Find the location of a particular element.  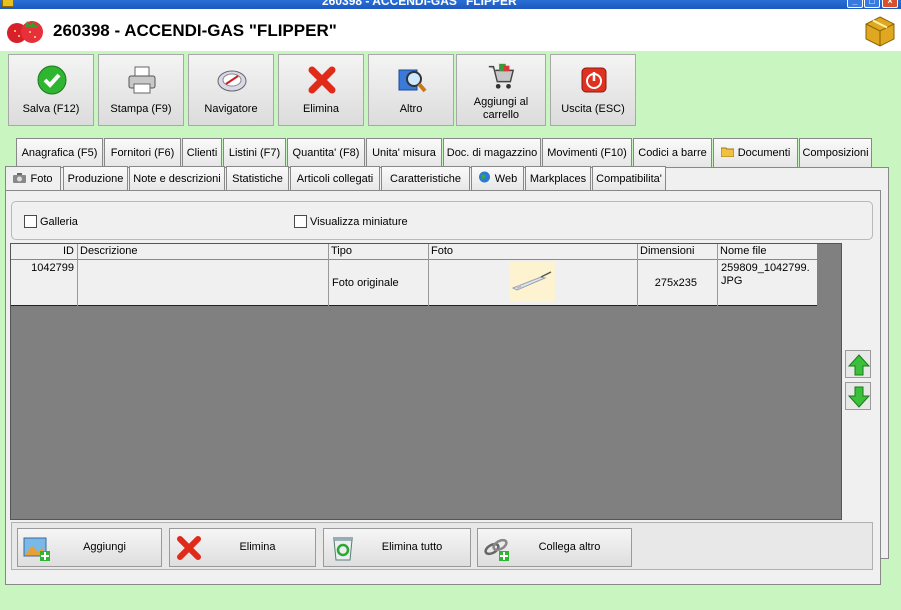

aggiungi-button: Aggiungi is located at coordinates (89, 547).